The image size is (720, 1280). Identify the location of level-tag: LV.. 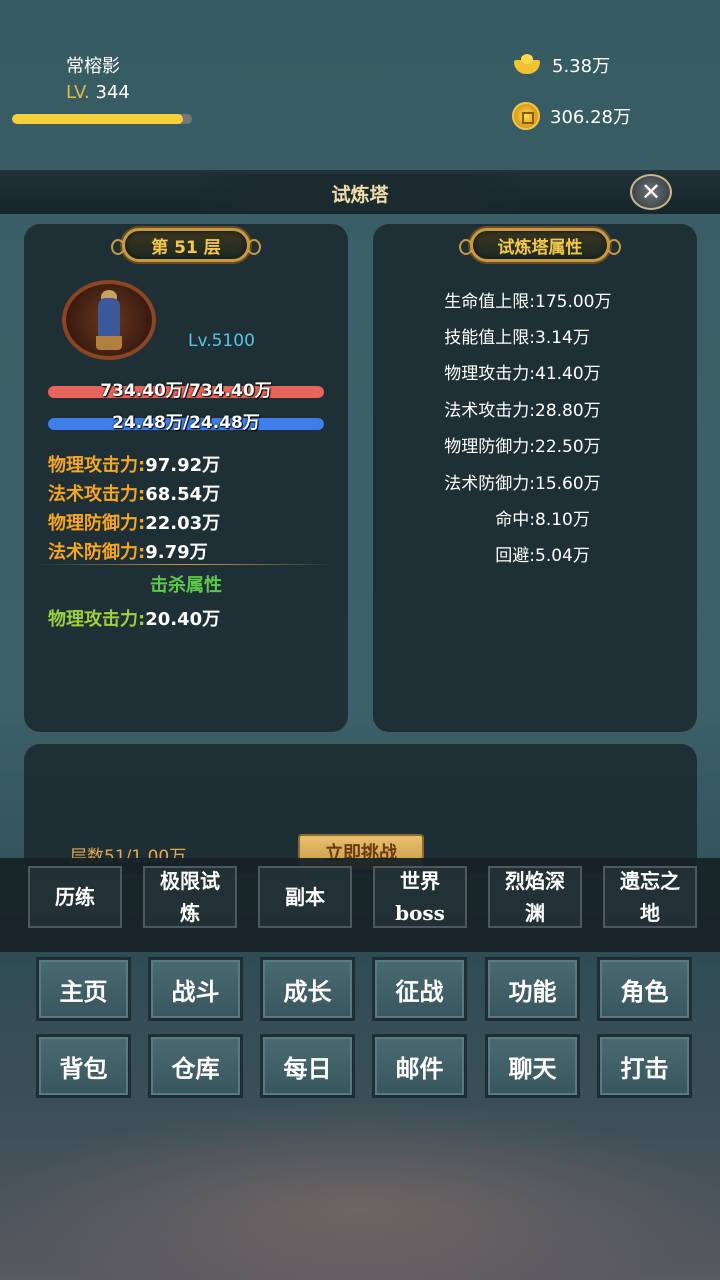
(78, 92).